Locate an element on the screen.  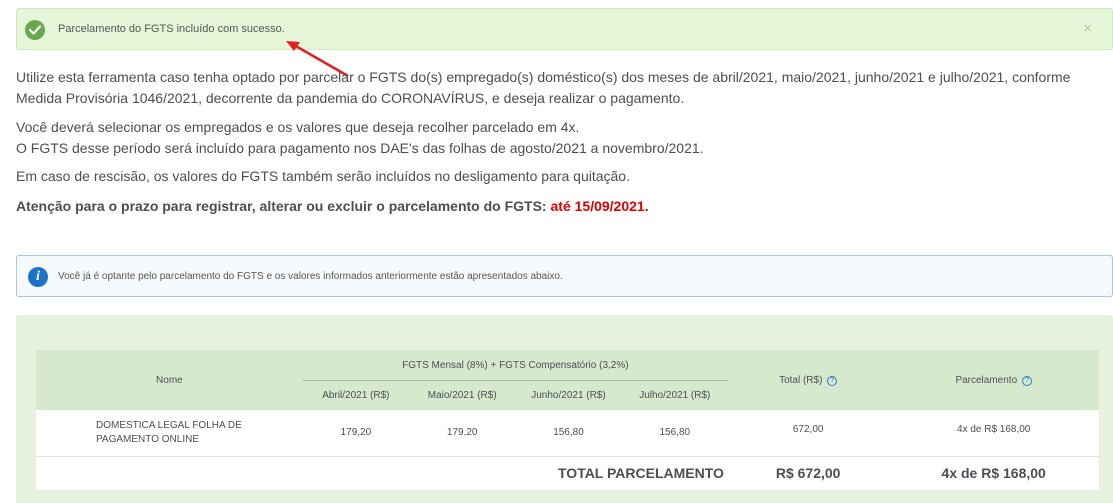
column-header-may: Maio/2021 (R$) is located at coordinates (462, 394).